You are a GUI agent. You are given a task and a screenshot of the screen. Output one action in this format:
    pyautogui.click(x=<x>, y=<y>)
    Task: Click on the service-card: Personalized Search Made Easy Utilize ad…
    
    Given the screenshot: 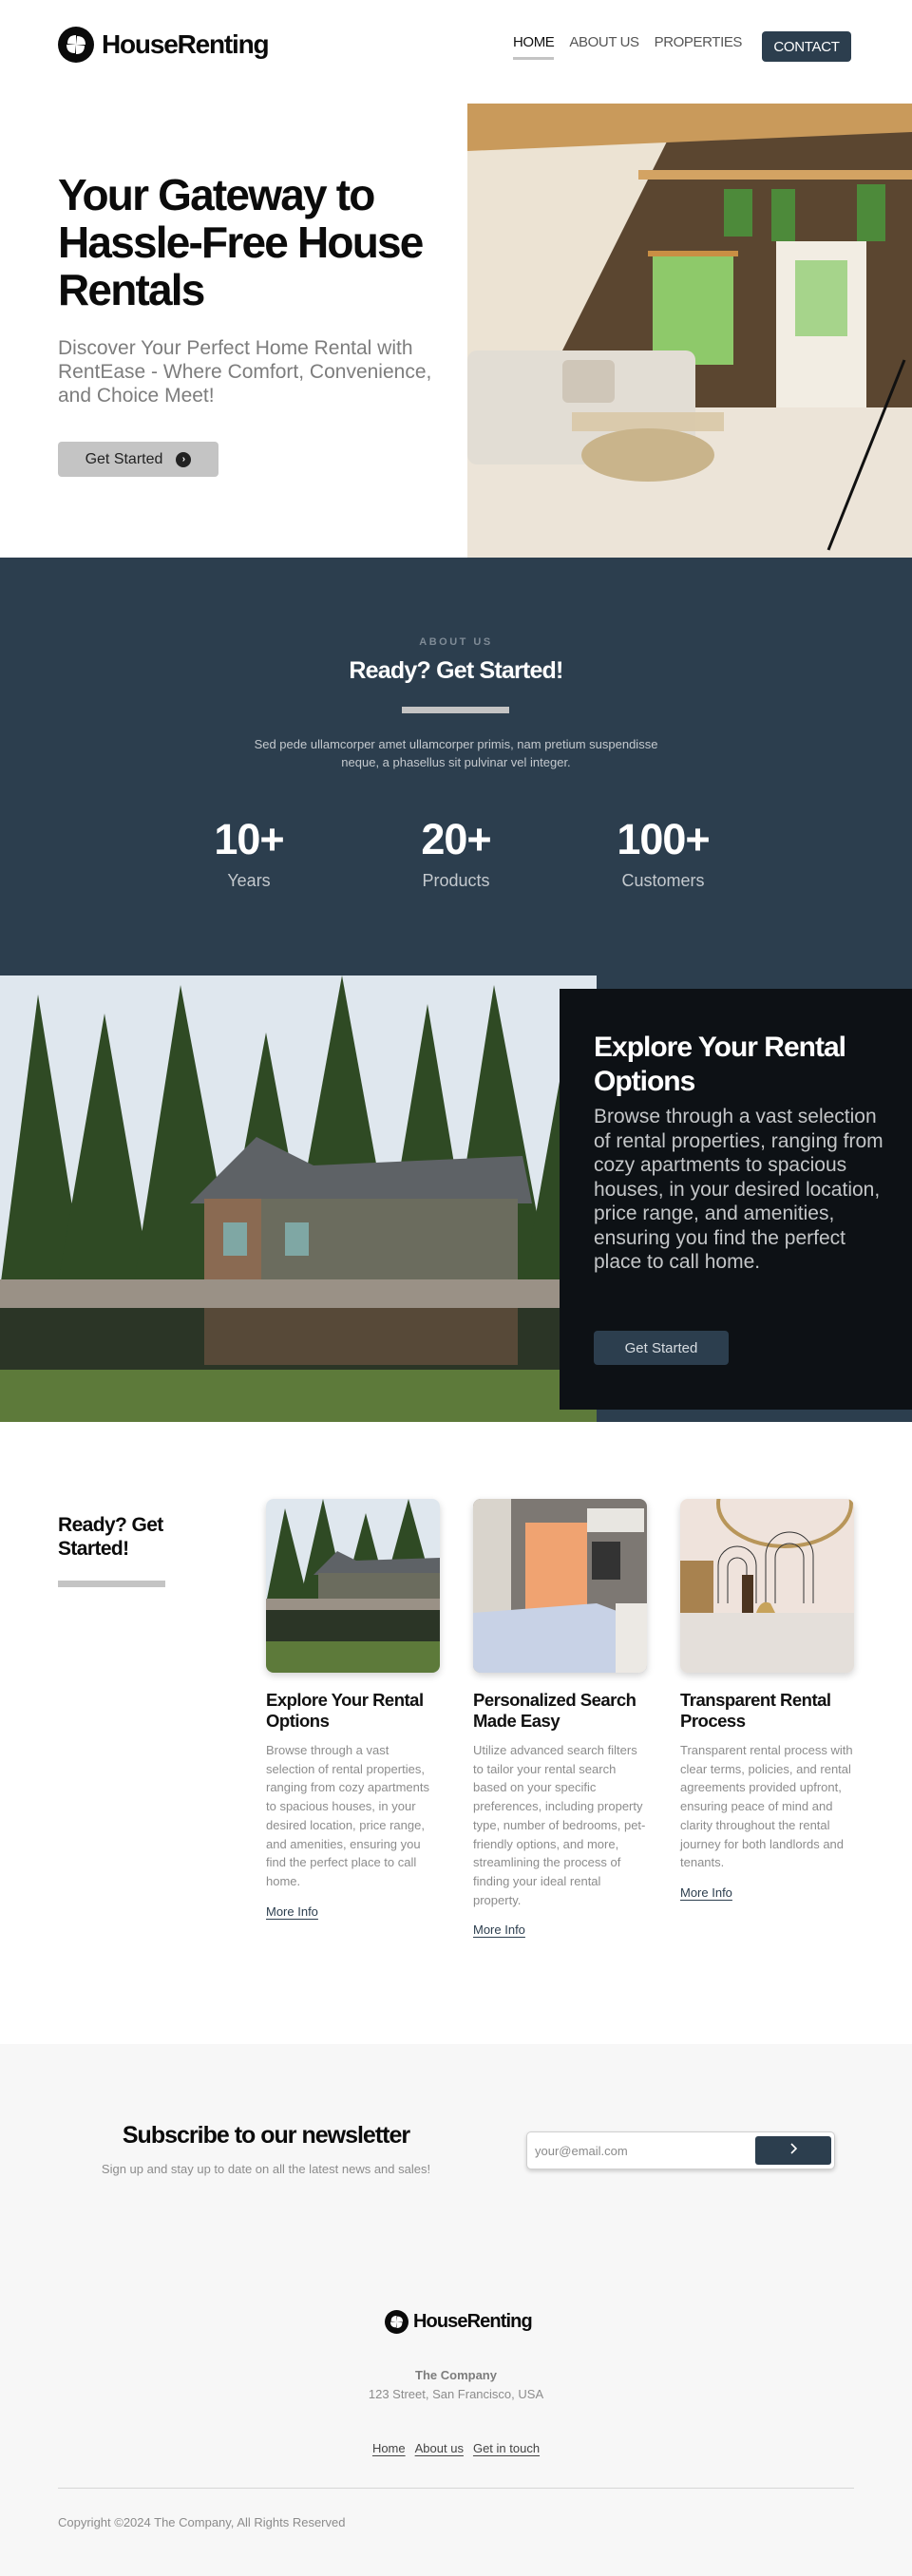 What is the action you would take?
    pyautogui.click(x=561, y=1719)
    